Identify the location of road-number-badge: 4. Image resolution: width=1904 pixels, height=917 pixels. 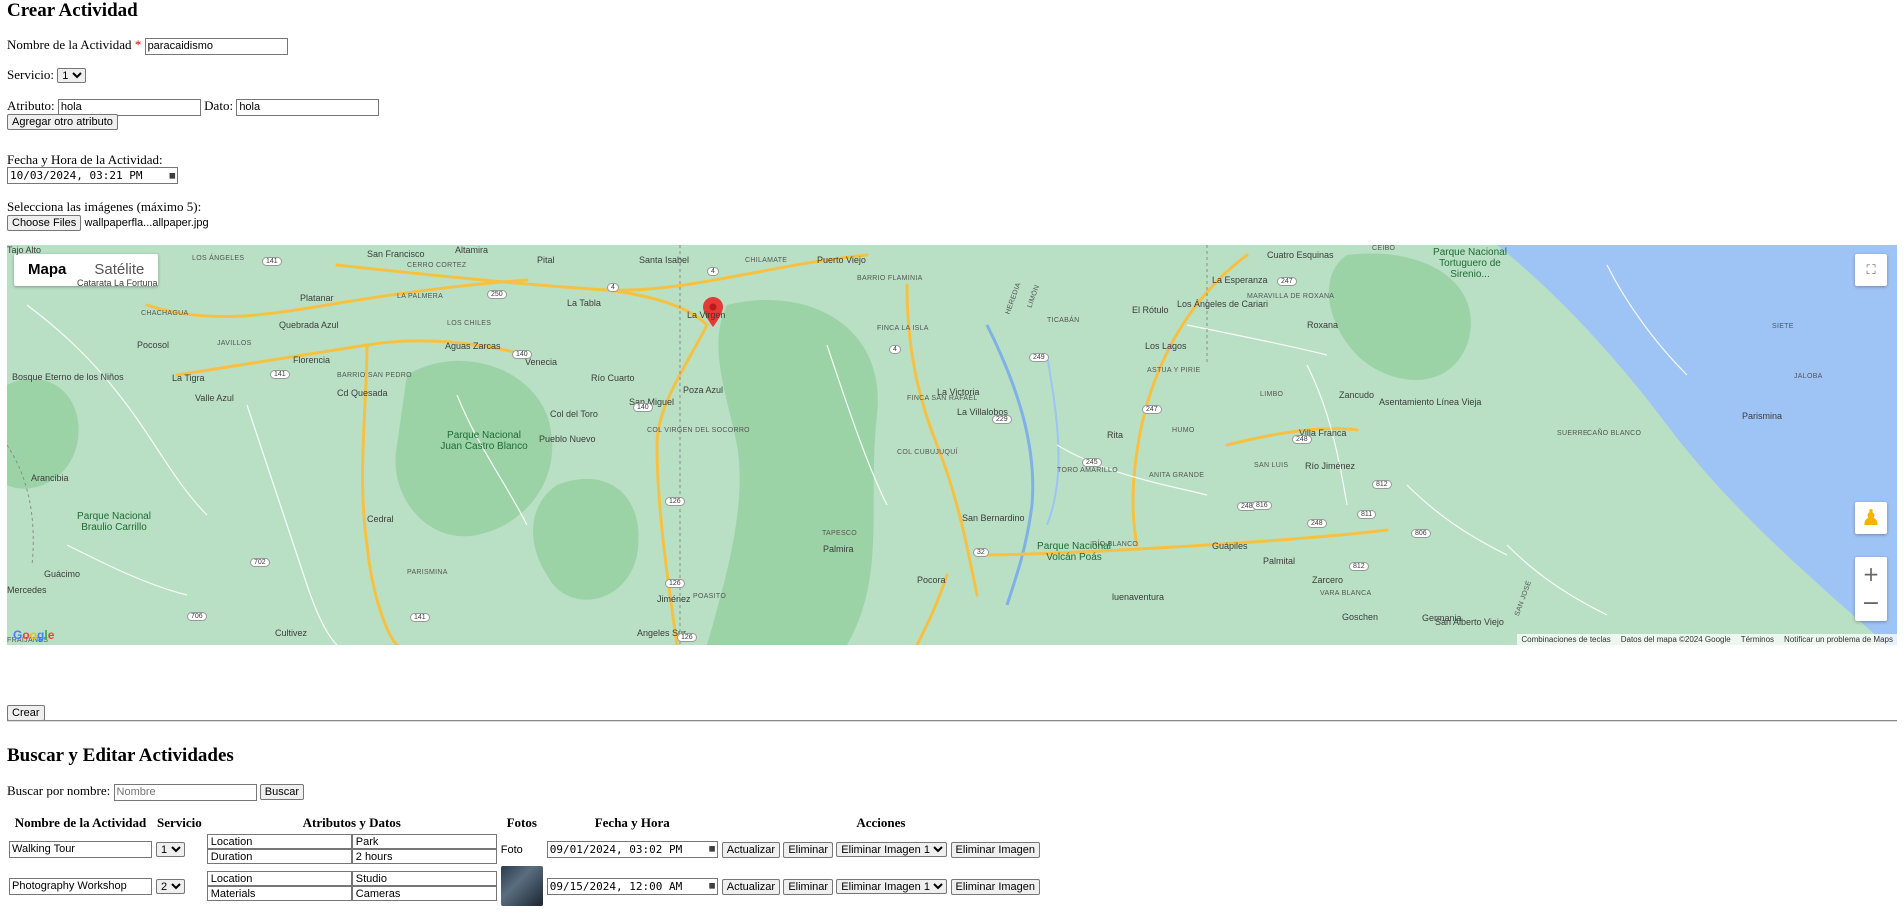
(895, 349).